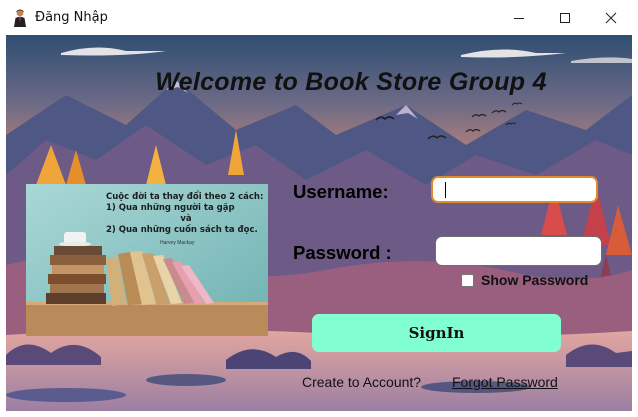 The image size is (638, 417). I want to click on close-button, so click(611, 17).